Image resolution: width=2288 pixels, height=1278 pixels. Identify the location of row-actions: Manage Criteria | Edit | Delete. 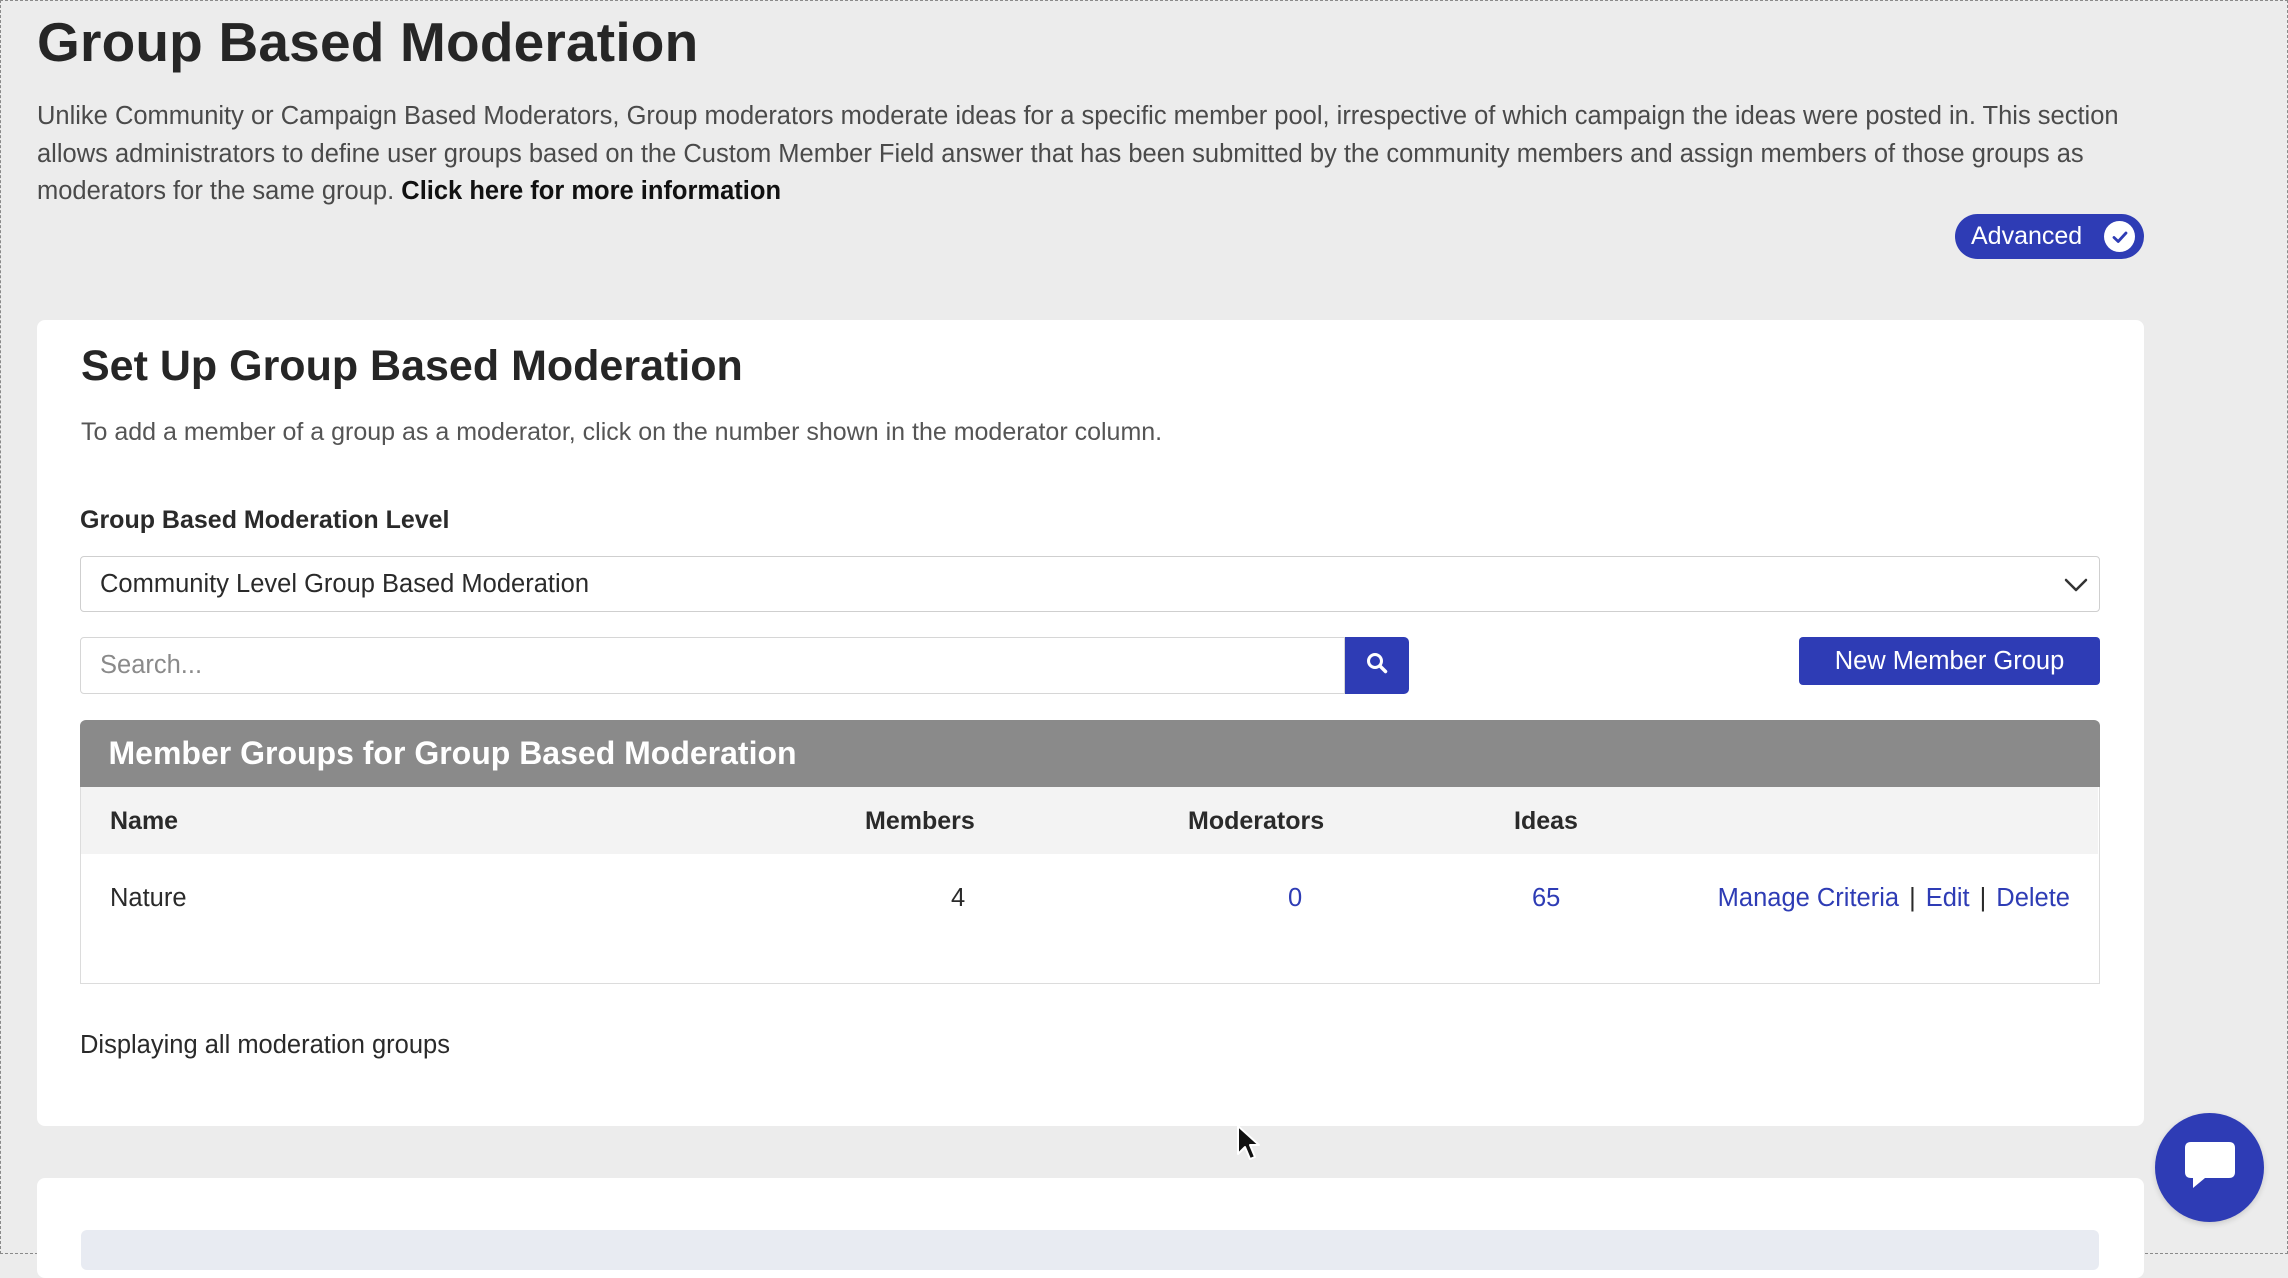
(1894, 898).